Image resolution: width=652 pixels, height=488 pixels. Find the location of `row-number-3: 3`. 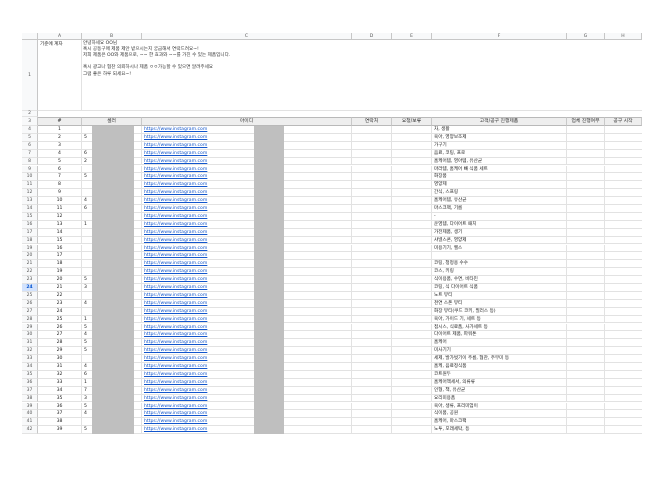

row-number-3: 3 is located at coordinates (30, 121).